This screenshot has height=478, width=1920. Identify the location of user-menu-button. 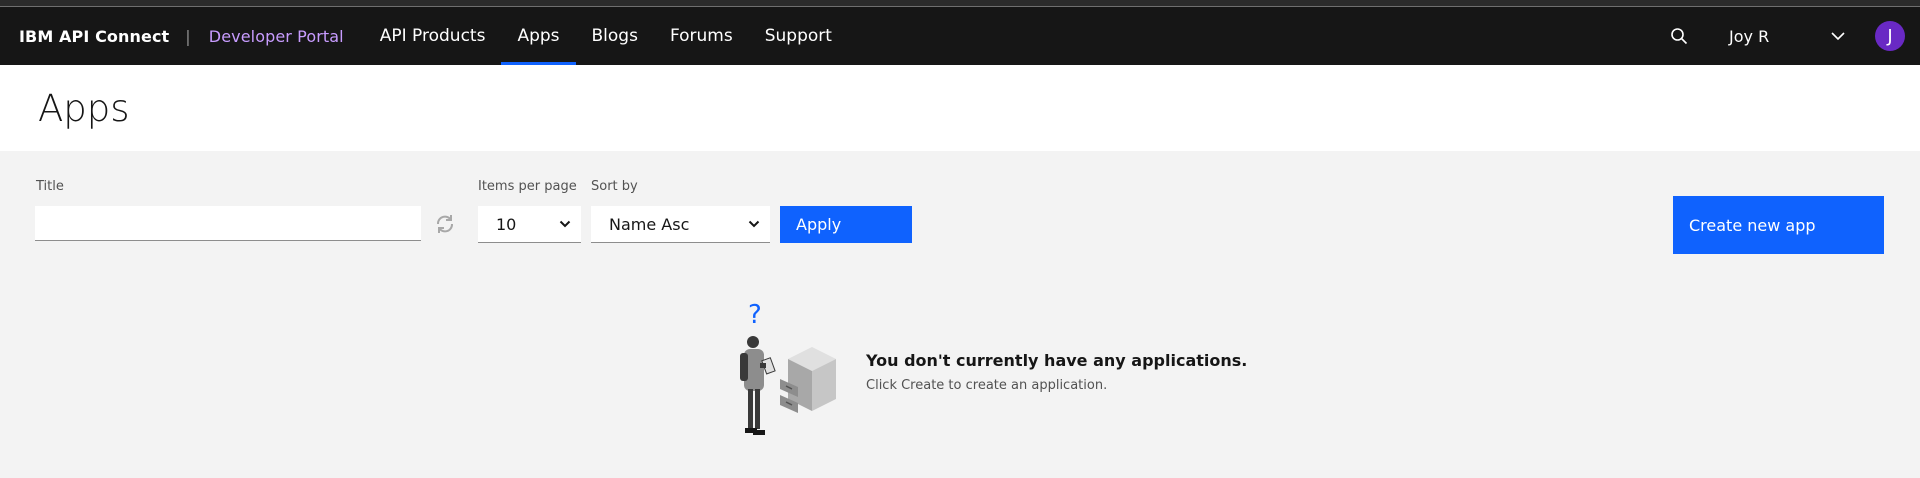
(1838, 36).